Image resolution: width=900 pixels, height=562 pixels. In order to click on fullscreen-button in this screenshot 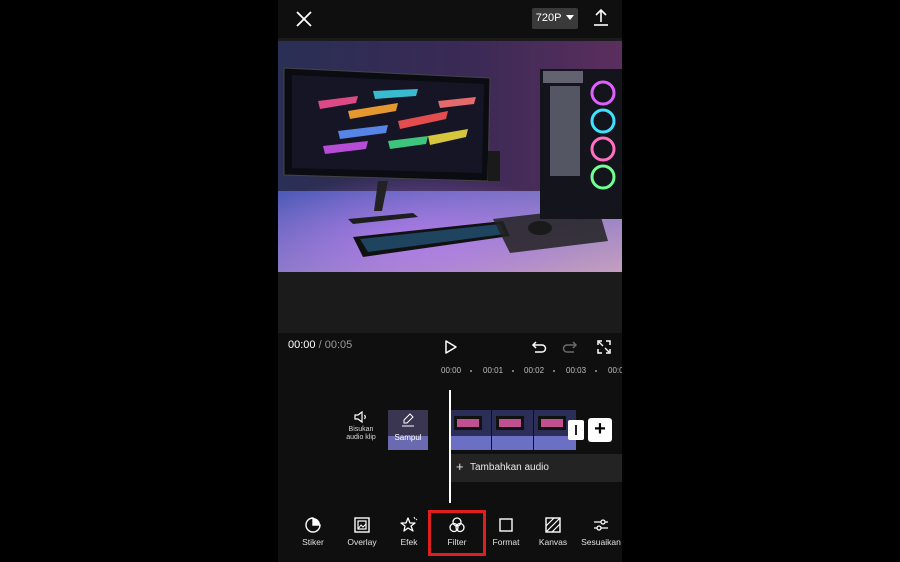, I will do `click(604, 347)`.